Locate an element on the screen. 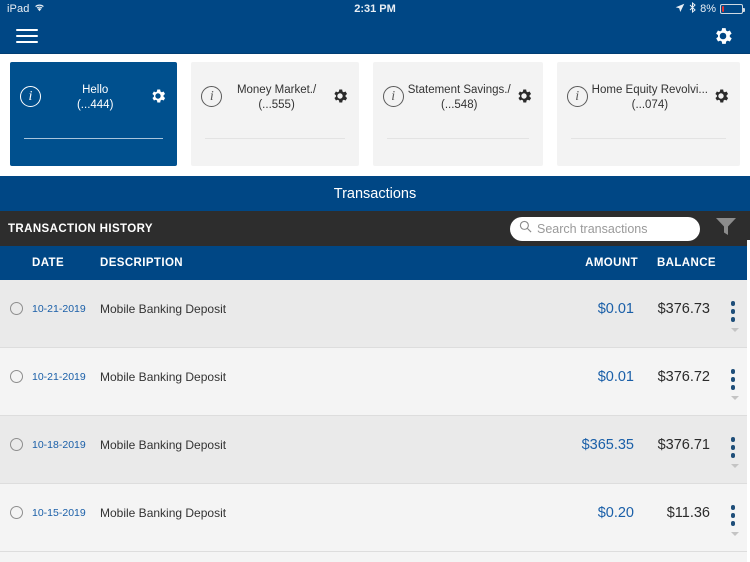 This screenshot has width=750, height=562. wifi-icon is located at coordinates (39, 9).